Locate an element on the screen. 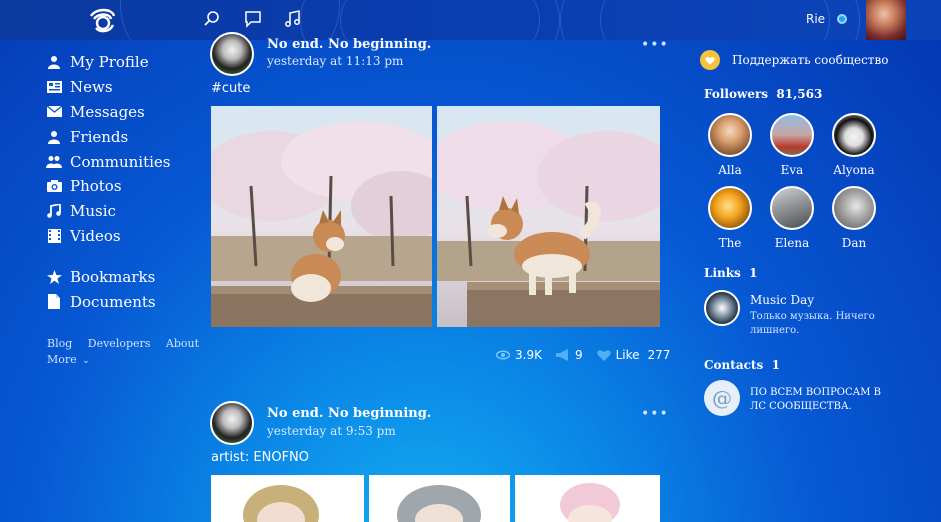 The height and width of the screenshot is (522, 941). chevron-down-icon: ⌄ is located at coordinates (86, 361).